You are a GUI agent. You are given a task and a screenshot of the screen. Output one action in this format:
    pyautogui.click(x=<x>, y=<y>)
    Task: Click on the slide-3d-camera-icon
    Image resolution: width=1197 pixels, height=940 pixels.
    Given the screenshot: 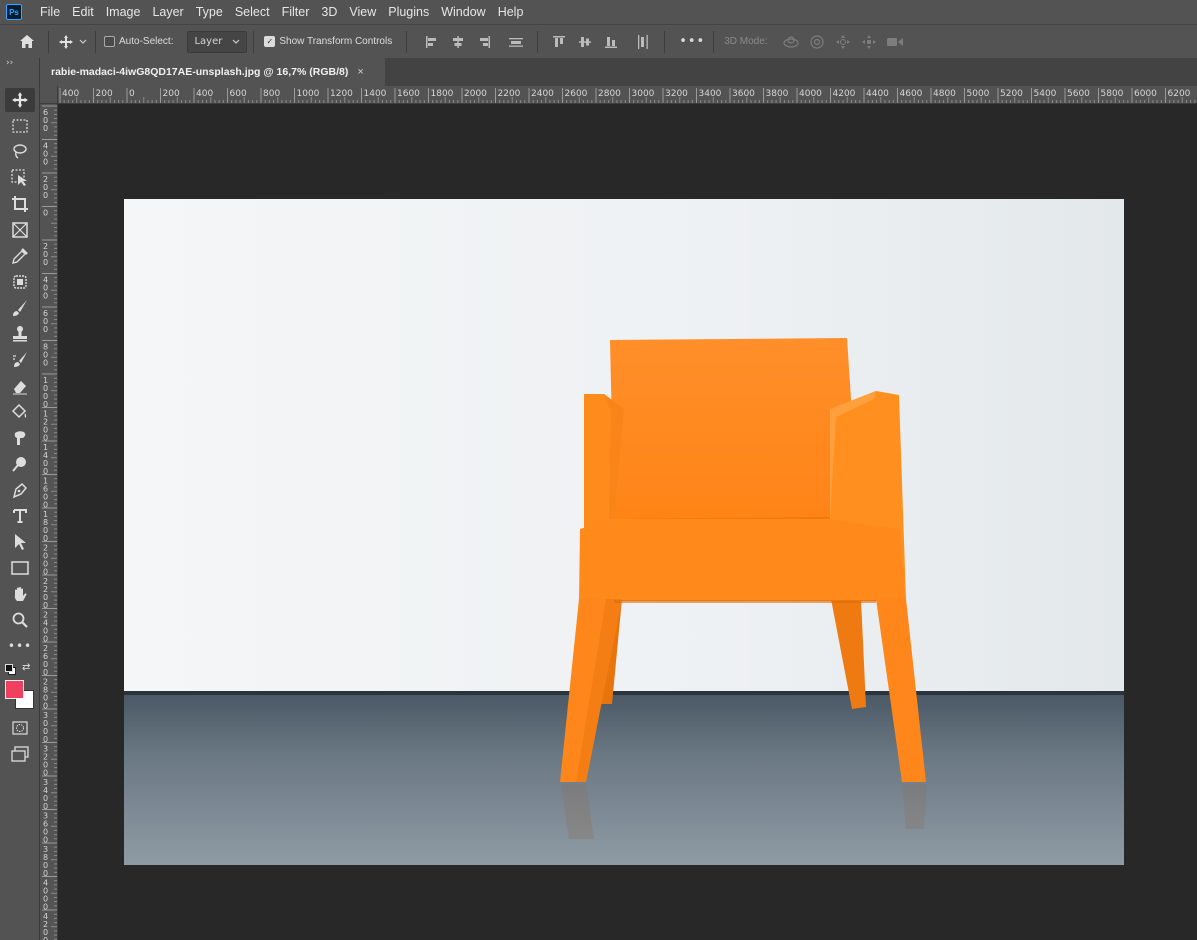 What is the action you would take?
    pyautogui.click(x=869, y=42)
    